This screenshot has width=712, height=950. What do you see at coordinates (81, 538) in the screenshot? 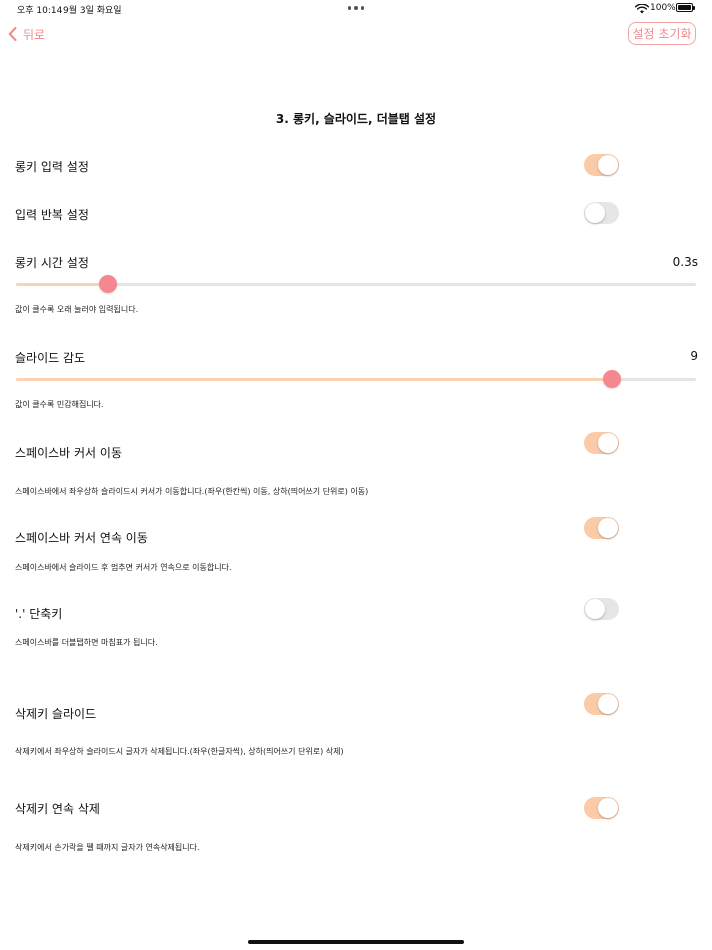
I see `space-cursor-continuous-label: 스페이스바 커서 연속 이동` at bounding box center [81, 538].